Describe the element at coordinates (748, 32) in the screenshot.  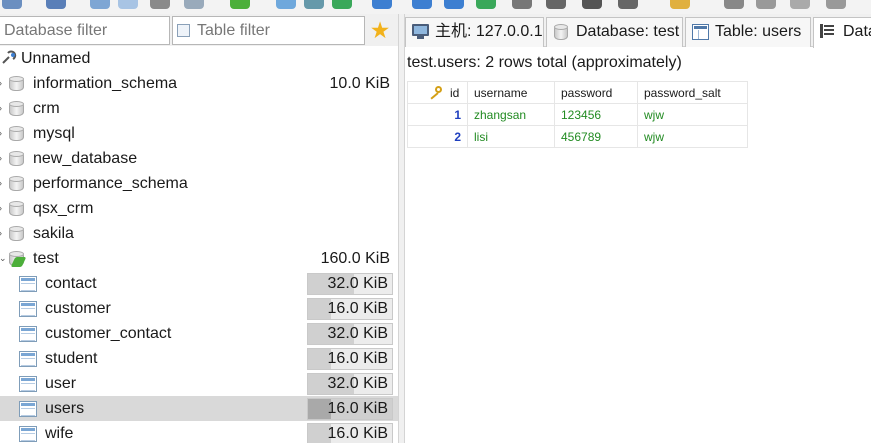
I see `tab-table: Table: users` at that location.